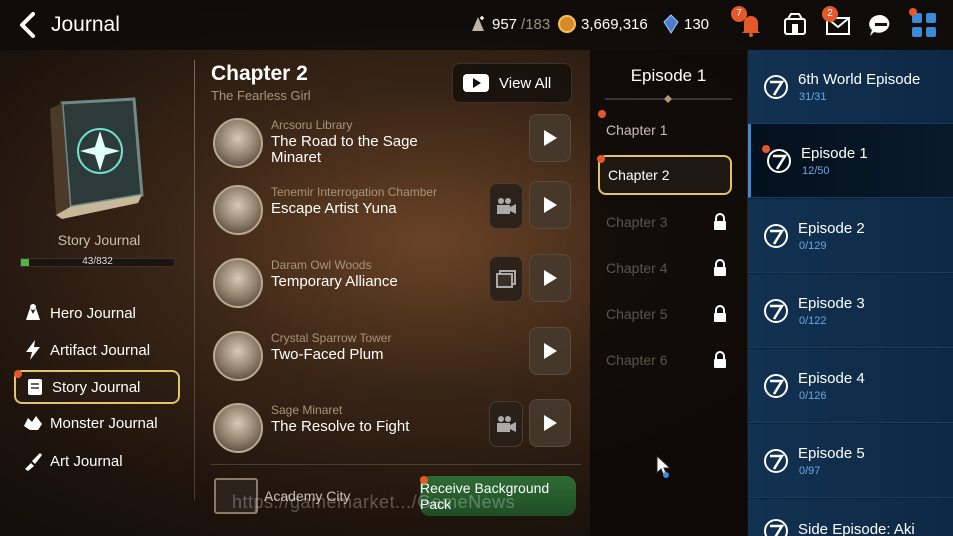 The height and width of the screenshot is (536, 953). What do you see at coordinates (614, 24) in the screenshot?
I see `gold-value: 3,669,316` at bounding box center [614, 24].